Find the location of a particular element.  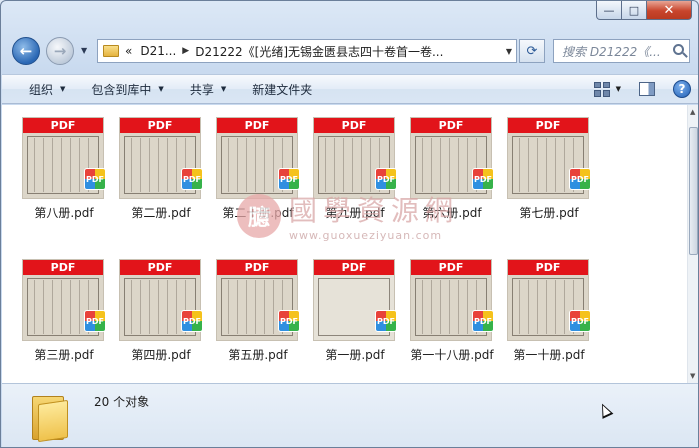

include-in-library-label: 包含到库中 is located at coordinates (121, 89).